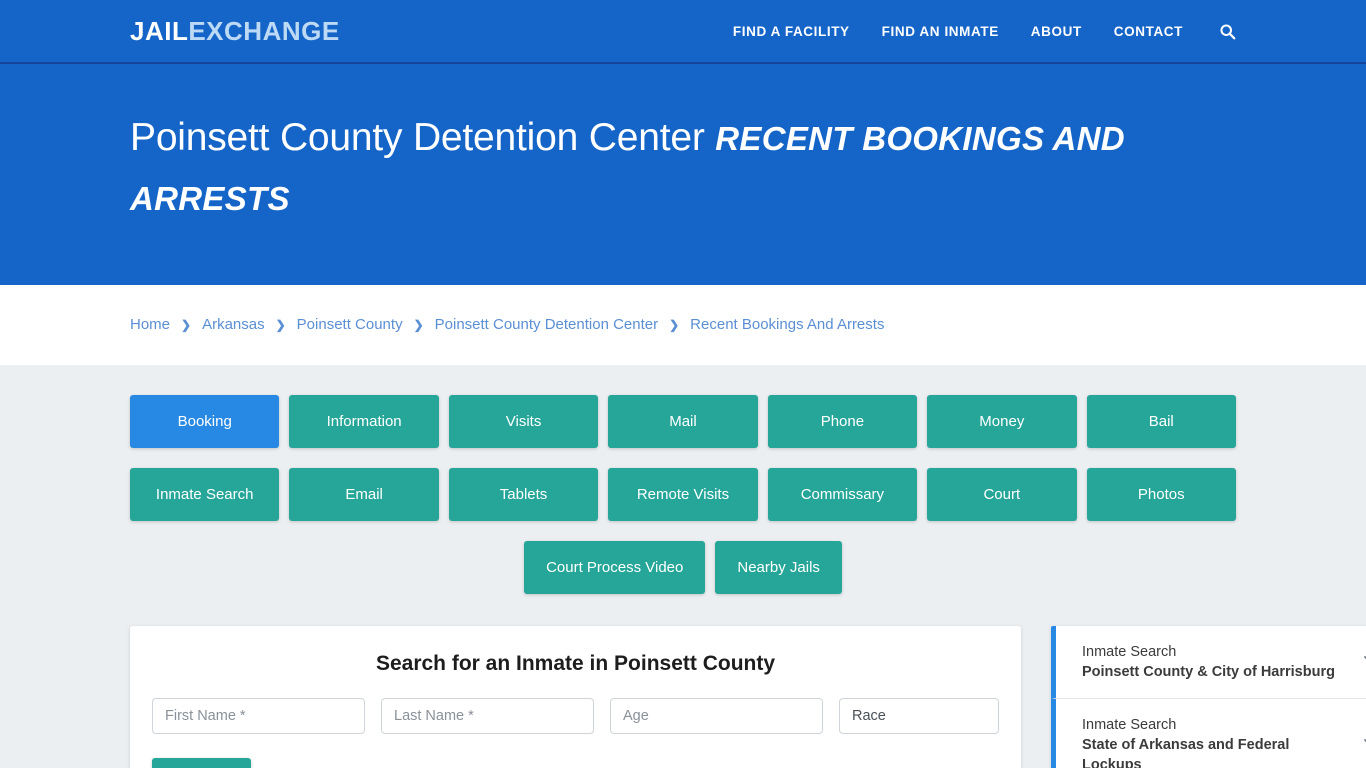  What do you see at coordinates (615, 567) in the screenshot?
I see `tab-court-process-video: Court Process Video` at bounding box center [615, 567].